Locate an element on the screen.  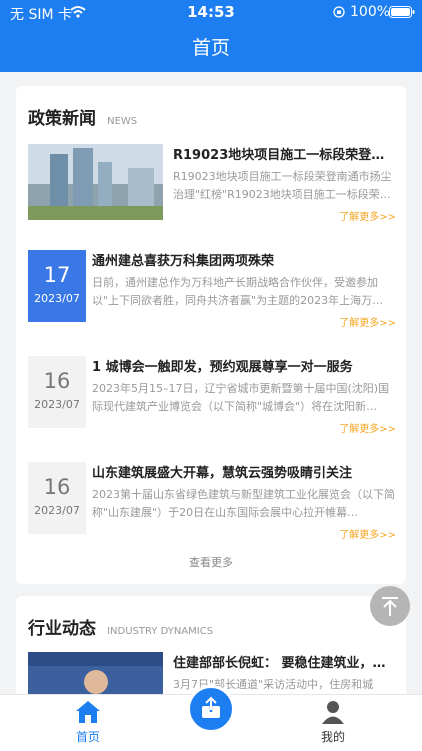
back-to-top-button is located at coordinates (390, 606).